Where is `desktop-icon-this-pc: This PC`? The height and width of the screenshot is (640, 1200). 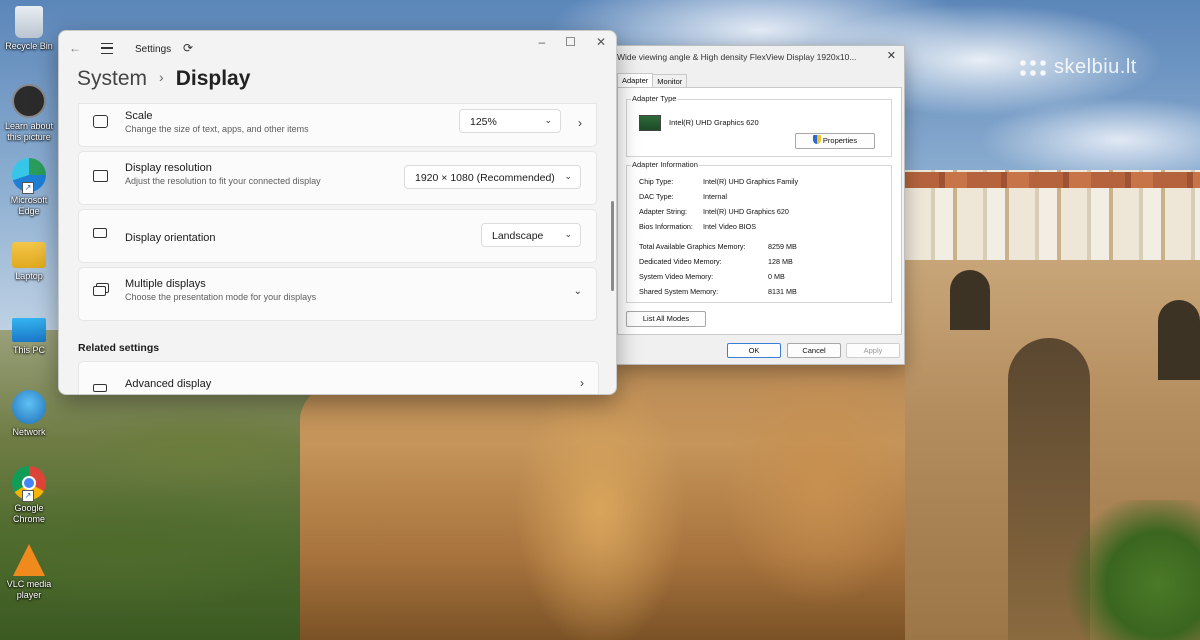 desktop-icon-this-pc: This PC is located at coordinates (29, 334).